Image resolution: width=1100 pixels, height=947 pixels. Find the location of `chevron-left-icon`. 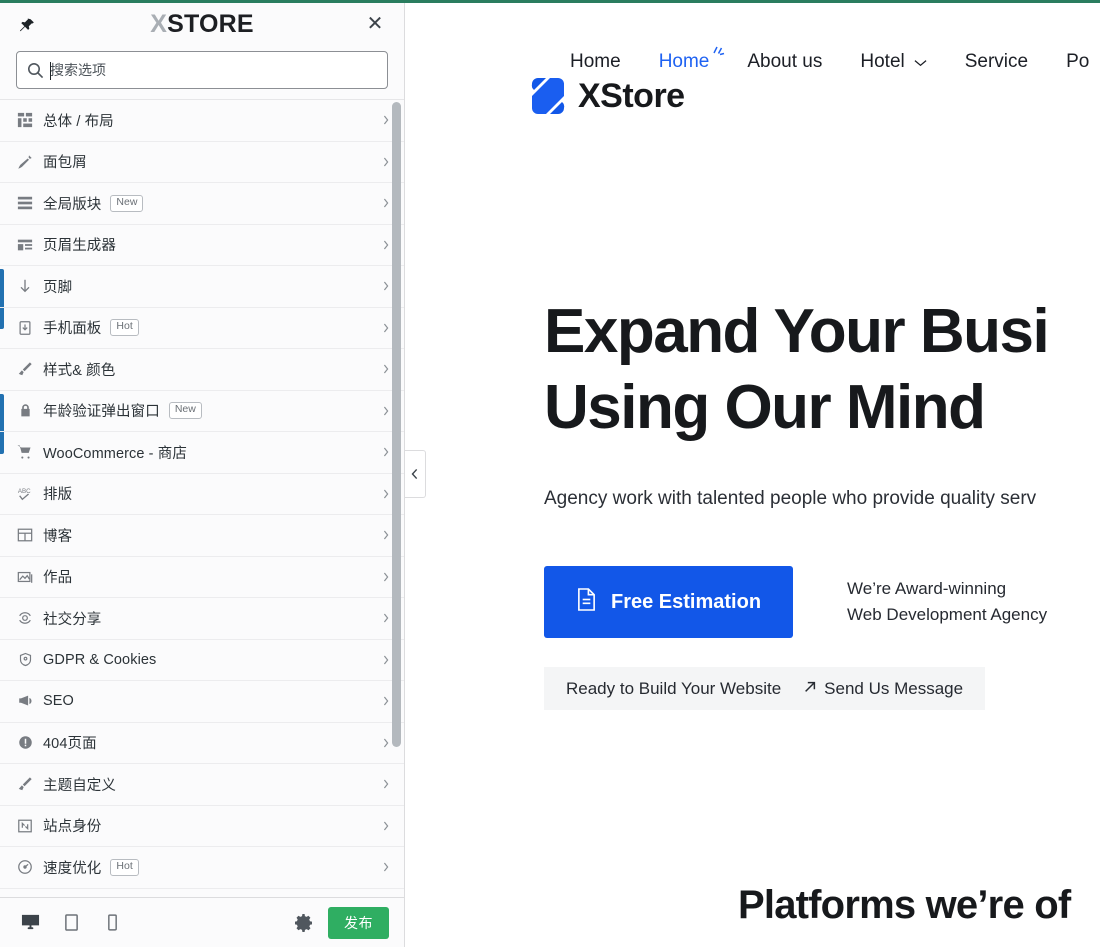

chevron-left-icon is located at coordinates (414, 474).